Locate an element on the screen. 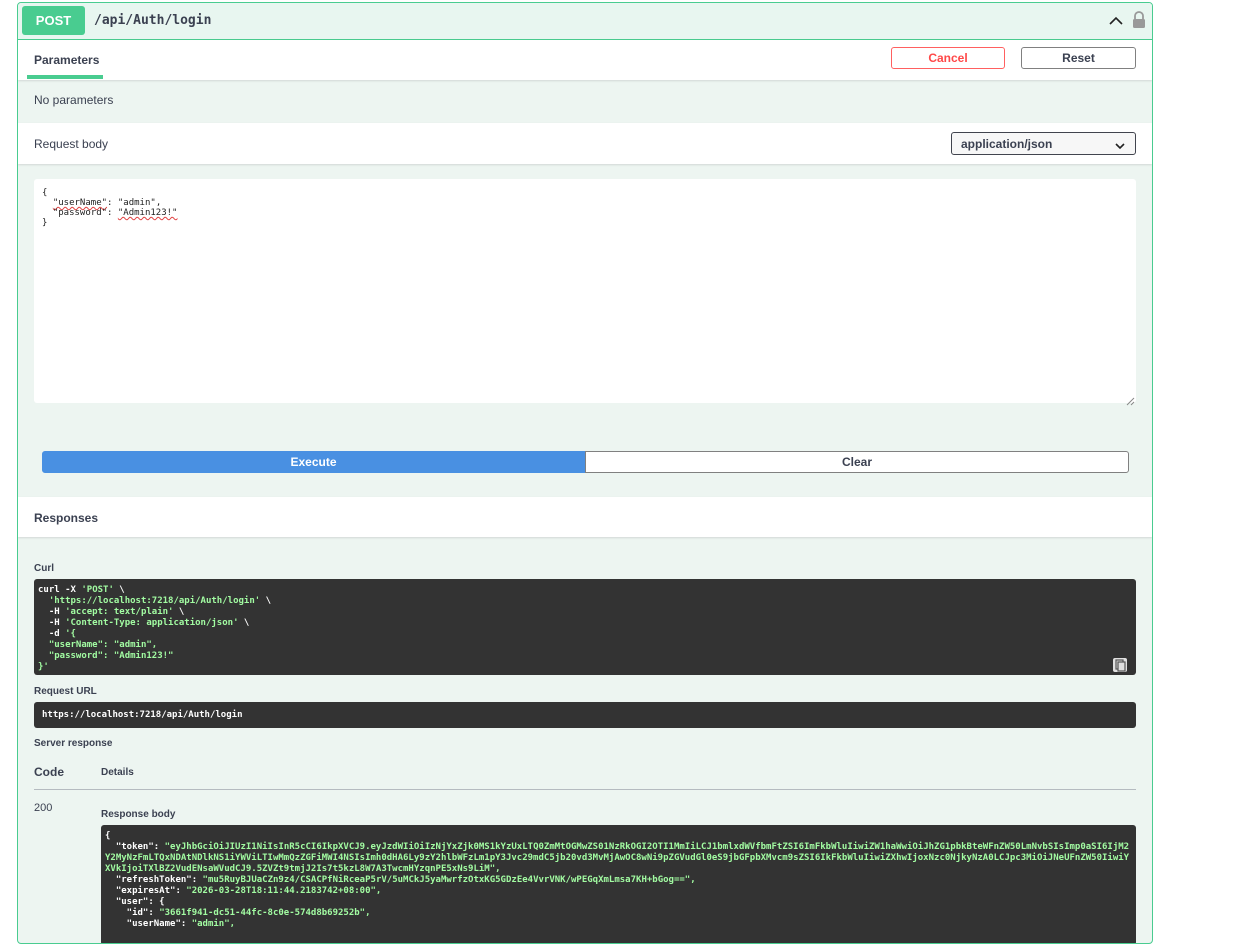  json-key: "userName": is located at coordinates (148, 924).